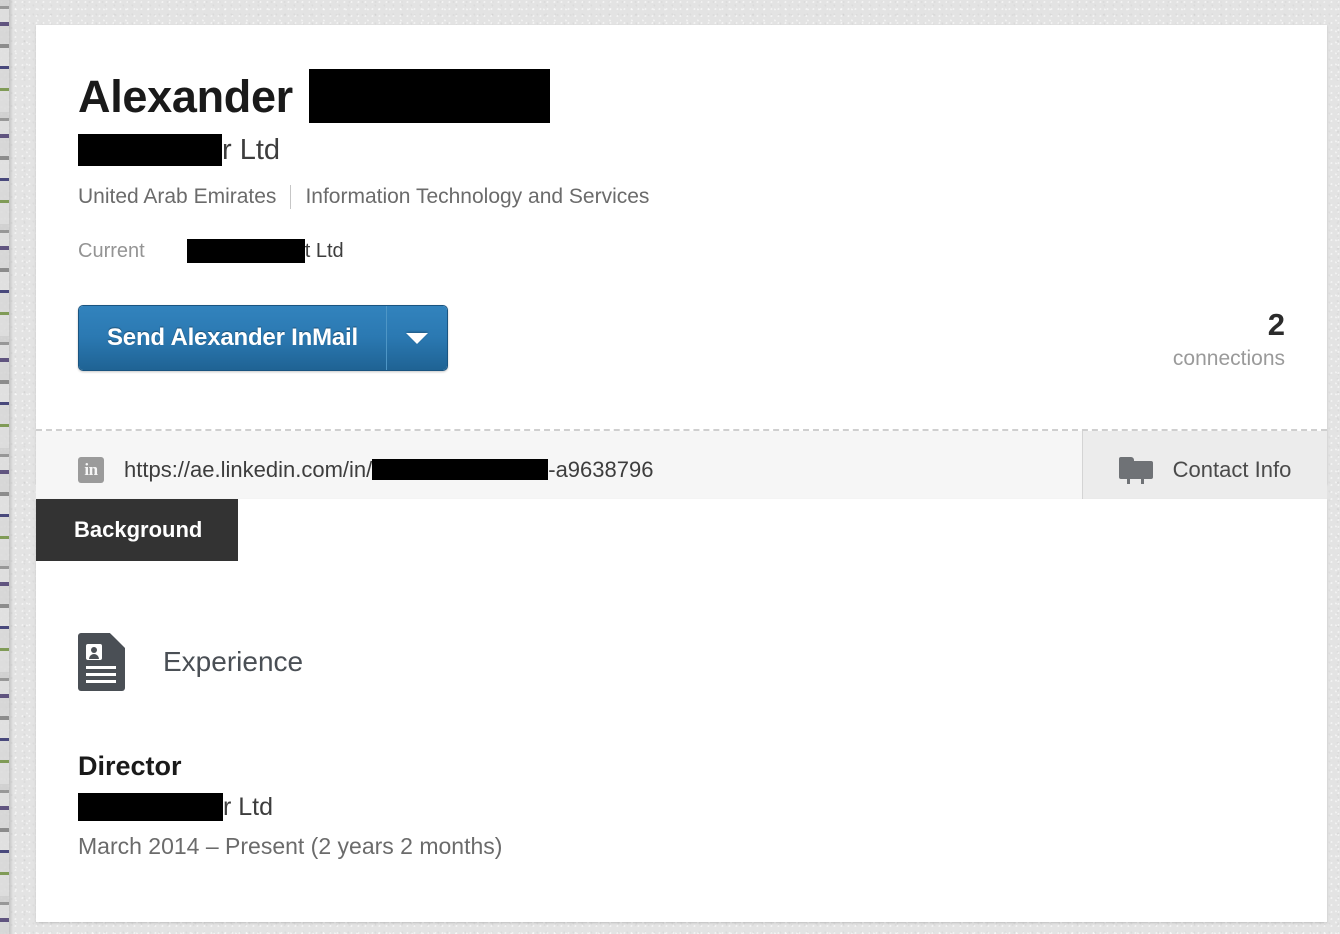 The width and height of the screenshot is (1340, 934). Describe the element at coordinates (460, 469) in the screenshot. I see `redaction-url-slug` at that location.